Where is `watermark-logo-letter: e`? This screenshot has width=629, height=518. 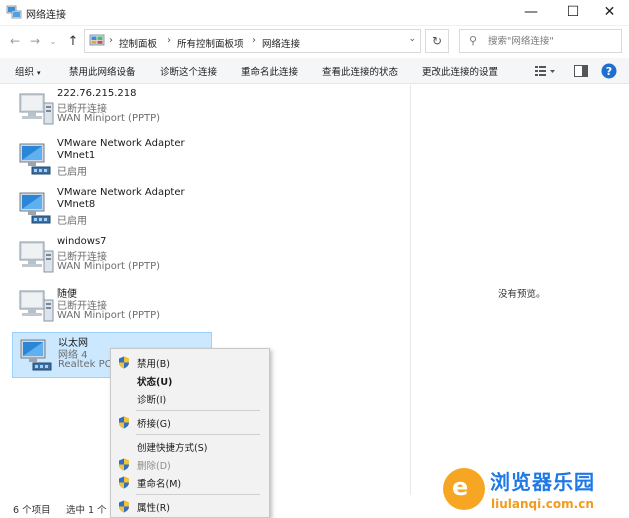
watermark-logo-letter: e is located at coordinates (460, 487).